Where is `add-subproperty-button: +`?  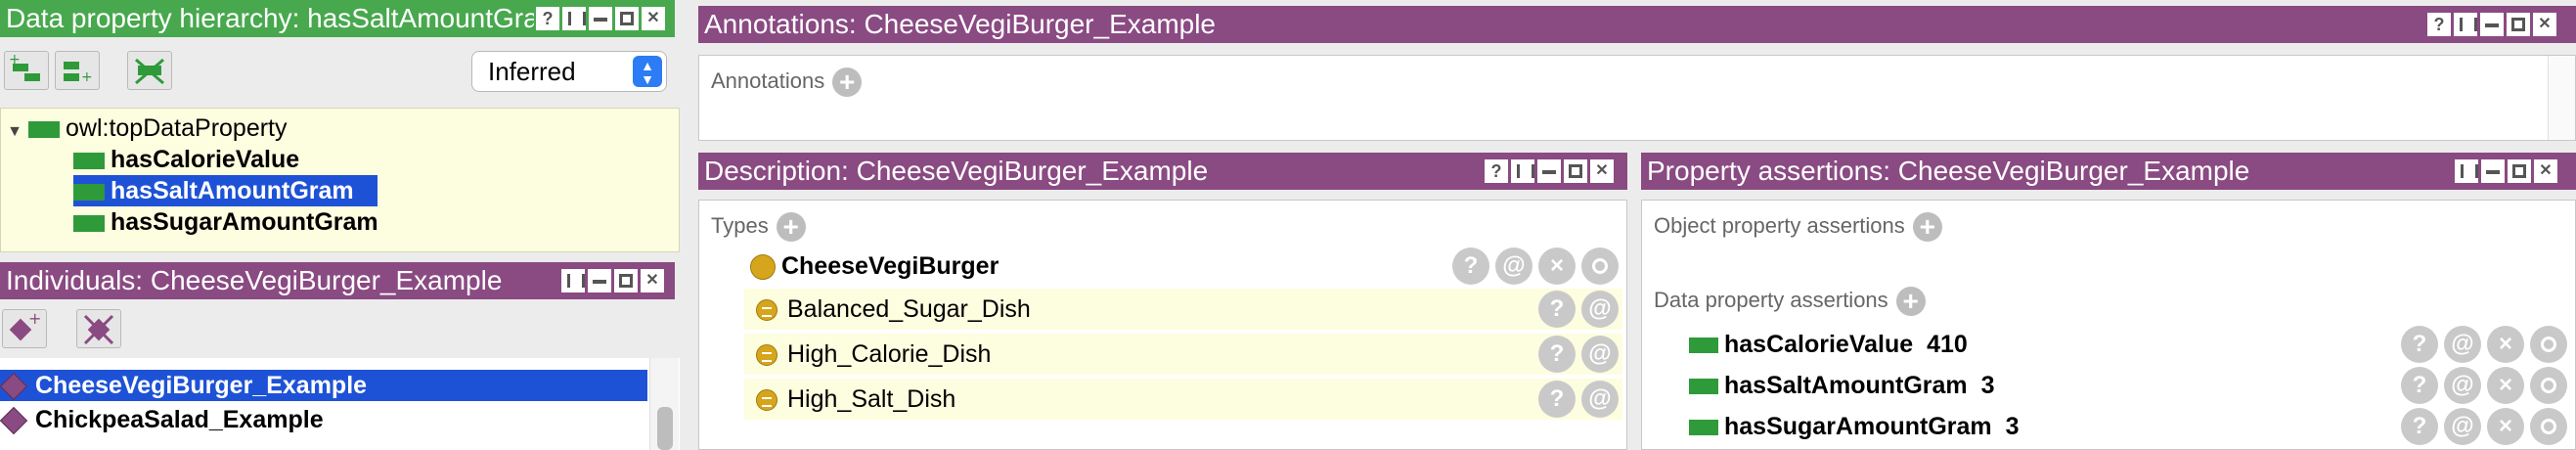 add-subproperty-button: + is located at coordinates (26, 70).